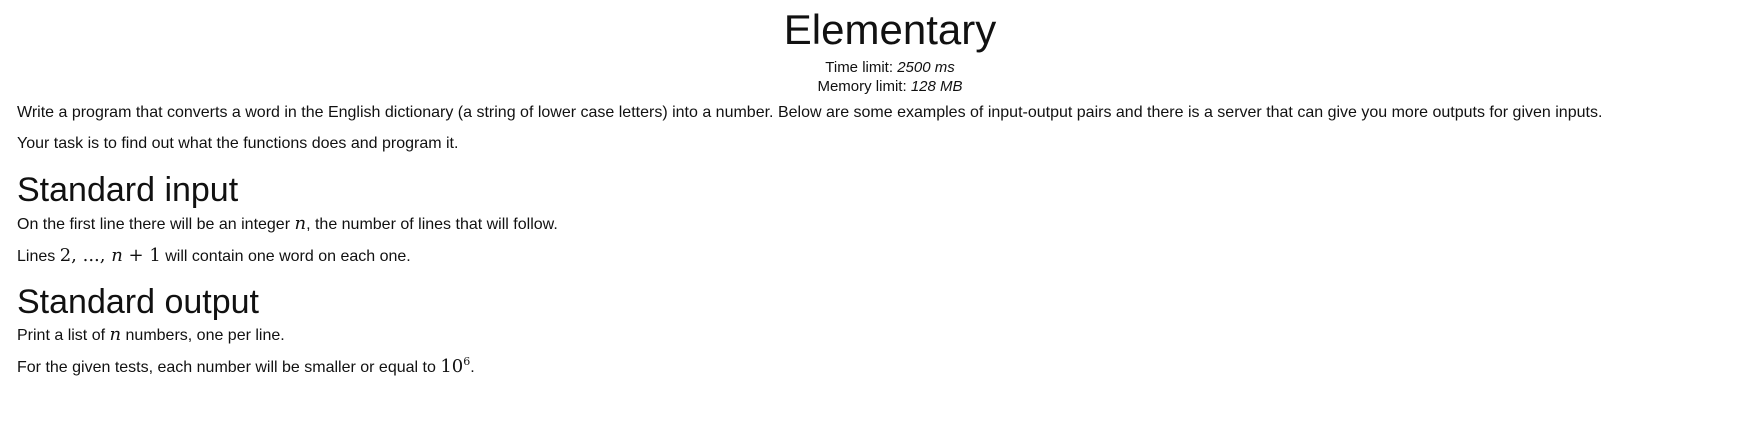 The image size is (1760, 431). Describe the element at coordinates (128, 190) in the screenshot. I see `input-heading: Standard input` at that location.